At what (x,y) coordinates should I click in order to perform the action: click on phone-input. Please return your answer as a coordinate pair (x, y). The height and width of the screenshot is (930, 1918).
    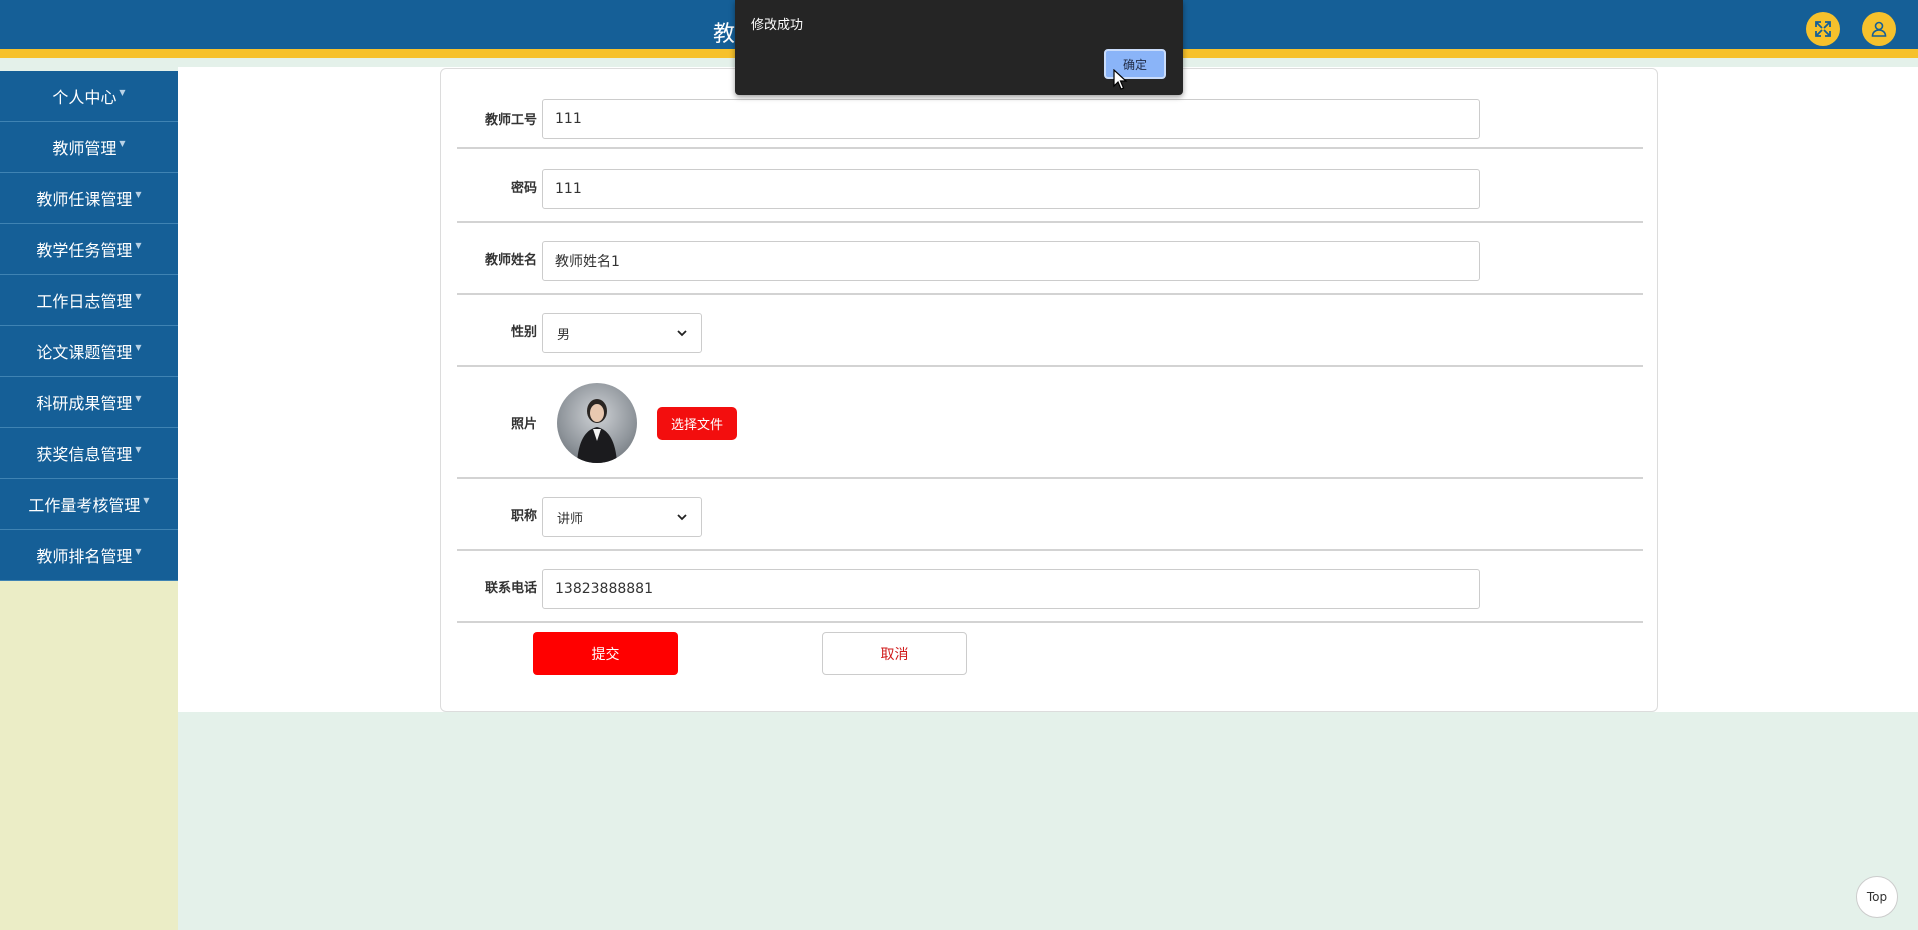
    Looking at the image, I should click on (1011, 589).